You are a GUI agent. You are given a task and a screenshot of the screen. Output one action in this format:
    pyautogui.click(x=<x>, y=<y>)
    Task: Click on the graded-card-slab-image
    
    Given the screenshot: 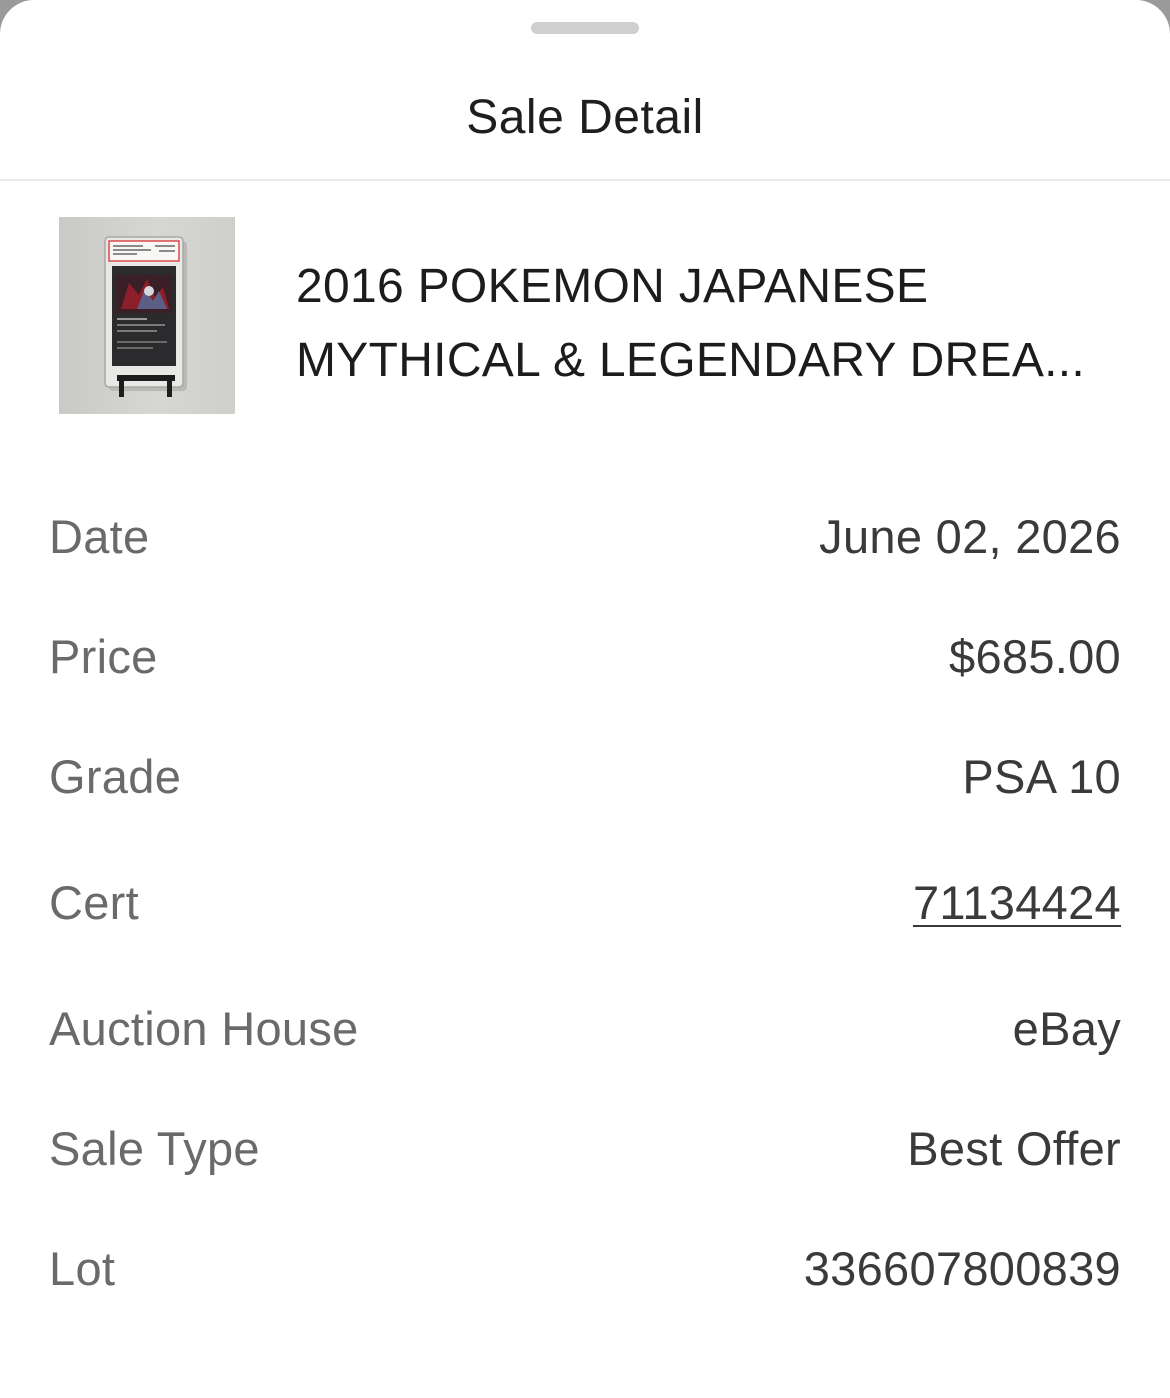 What is the action you would take?
    pyautogui.click(x=147, y=315)
    